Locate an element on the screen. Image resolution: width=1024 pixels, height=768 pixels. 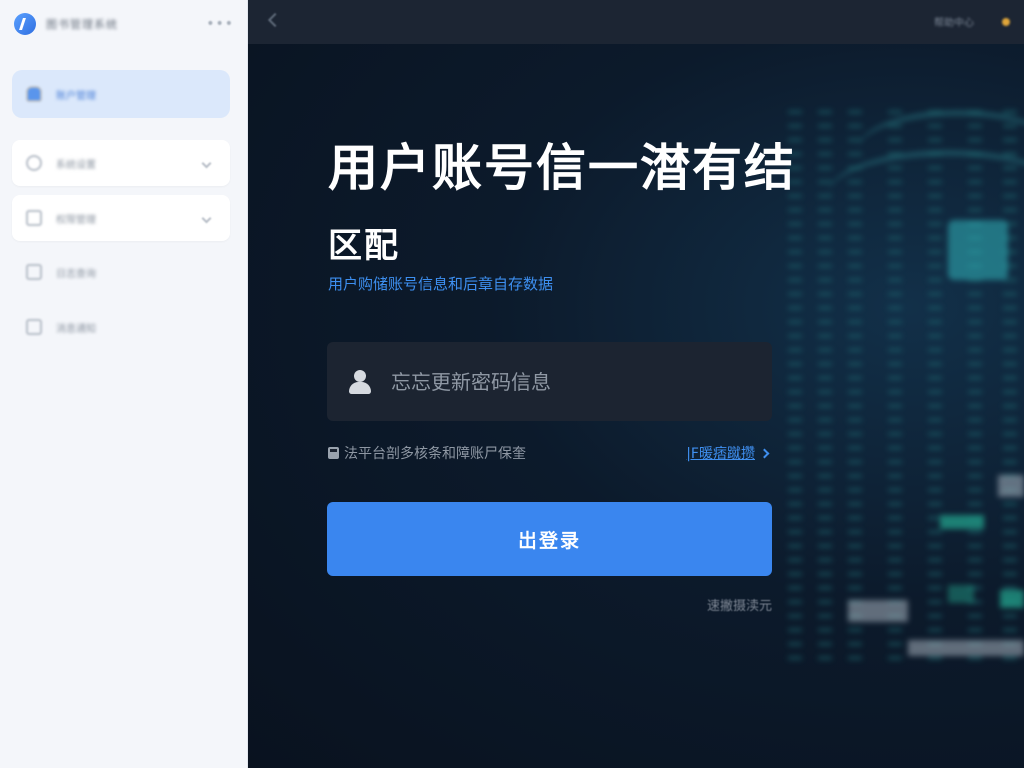
account-input is located at coordinates (571, 381).